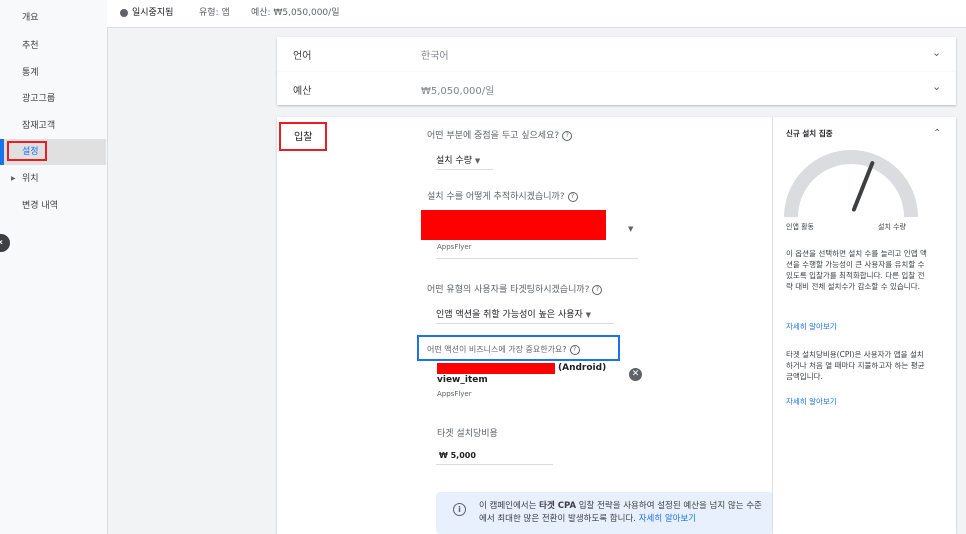 This screenshot has width=966, height=534. I want to click on language-value: 한국어, so click(435, 56).